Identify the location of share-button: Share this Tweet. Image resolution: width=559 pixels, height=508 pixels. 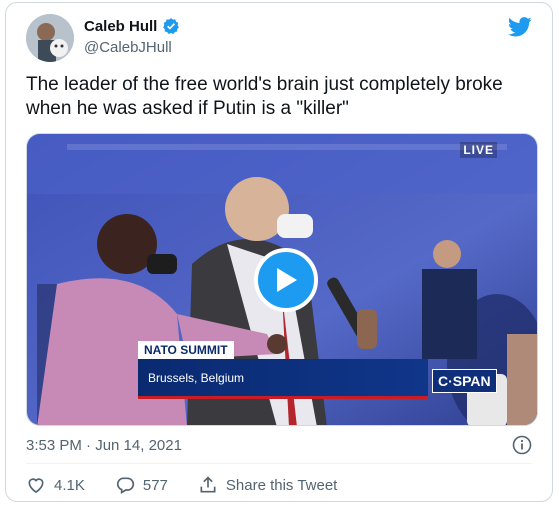
(267, 485).